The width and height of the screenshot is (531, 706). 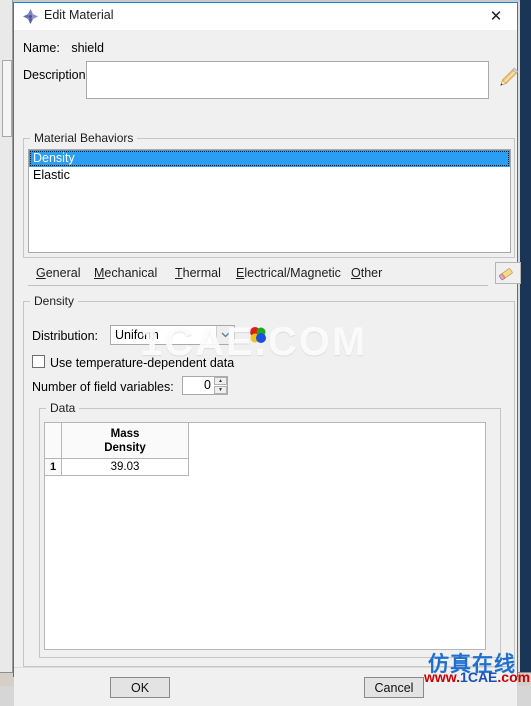 I want to click on data-table: Mass Density 1 39.03, so click(x=116, y=449).